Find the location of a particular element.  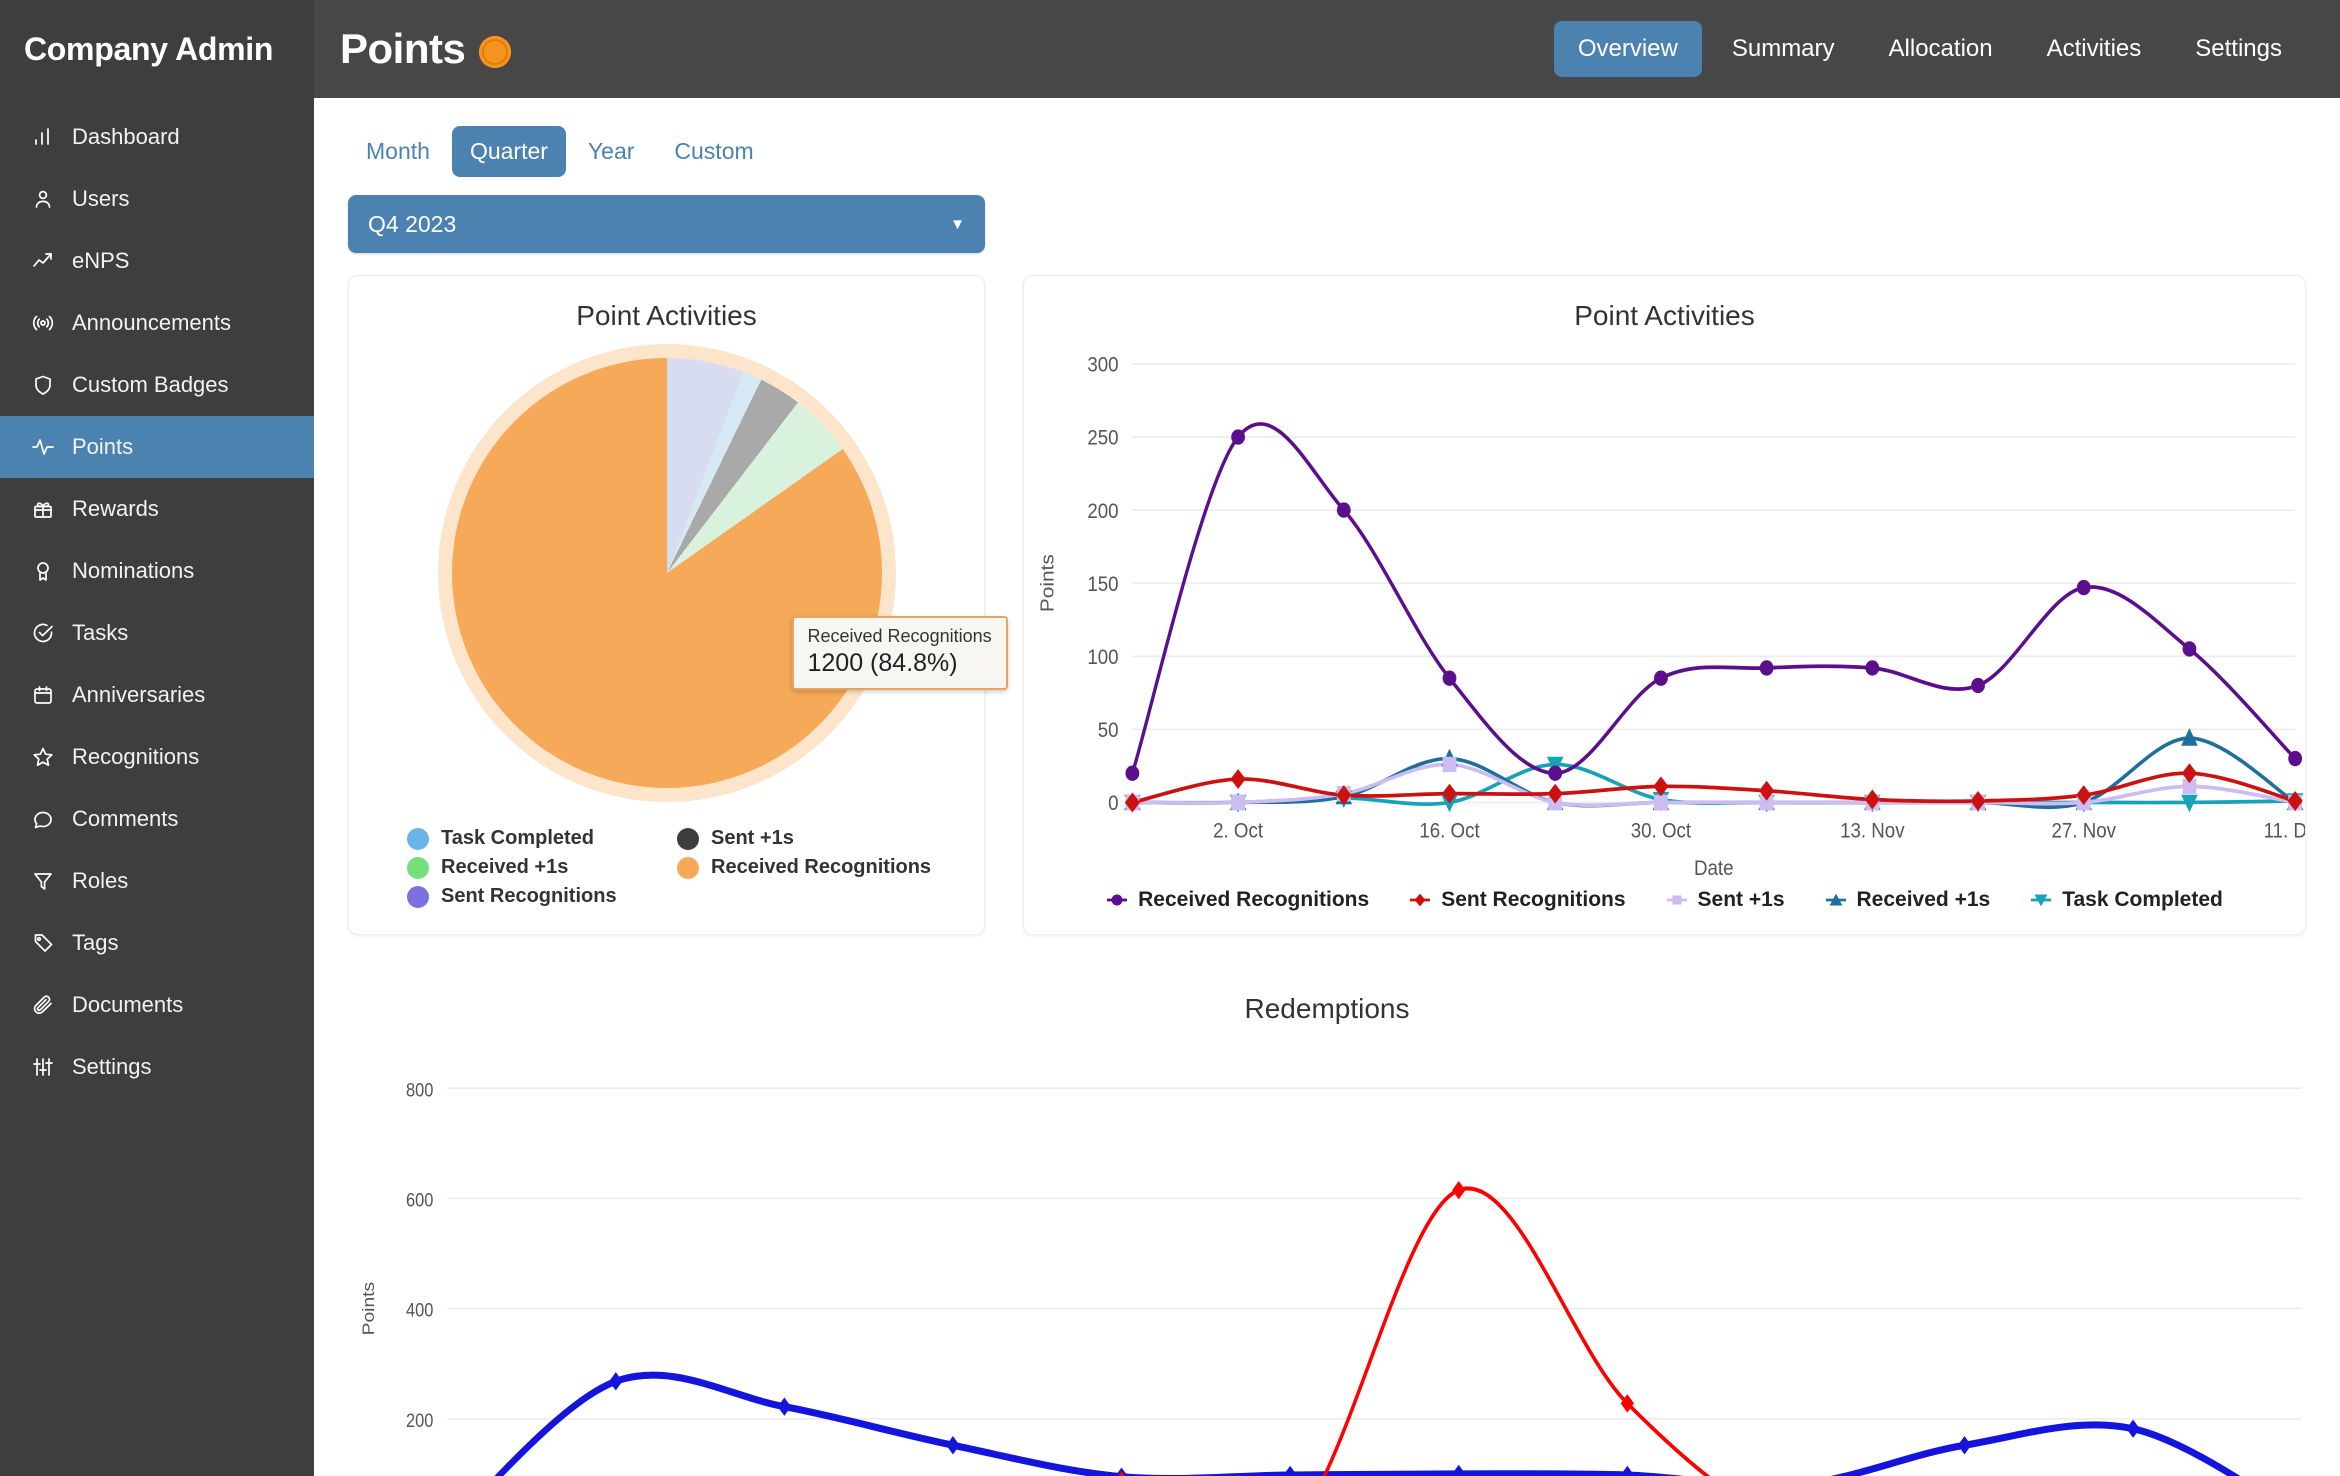

sidebar-item-nominations: Nominations is located at coordinates (157, 571).